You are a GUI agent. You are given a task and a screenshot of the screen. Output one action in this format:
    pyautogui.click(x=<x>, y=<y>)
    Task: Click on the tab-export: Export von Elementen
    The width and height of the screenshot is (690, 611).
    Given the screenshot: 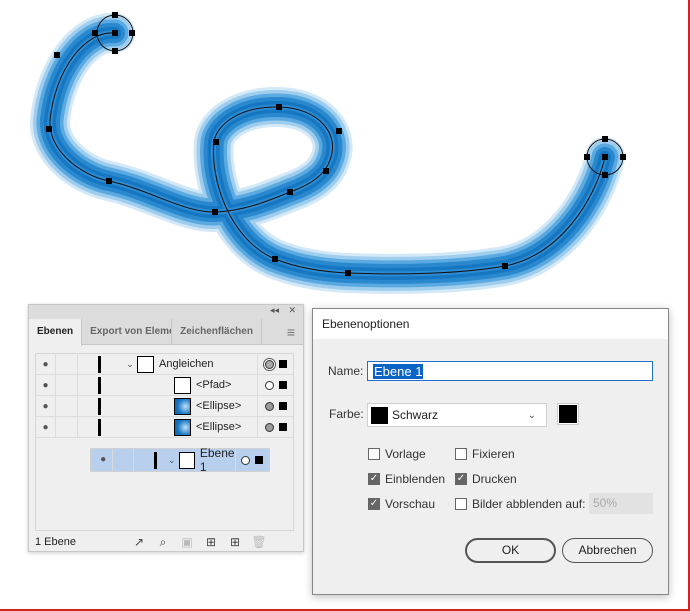 What is the action you would take?
    pyautogui.click(x=127, y=331)
    